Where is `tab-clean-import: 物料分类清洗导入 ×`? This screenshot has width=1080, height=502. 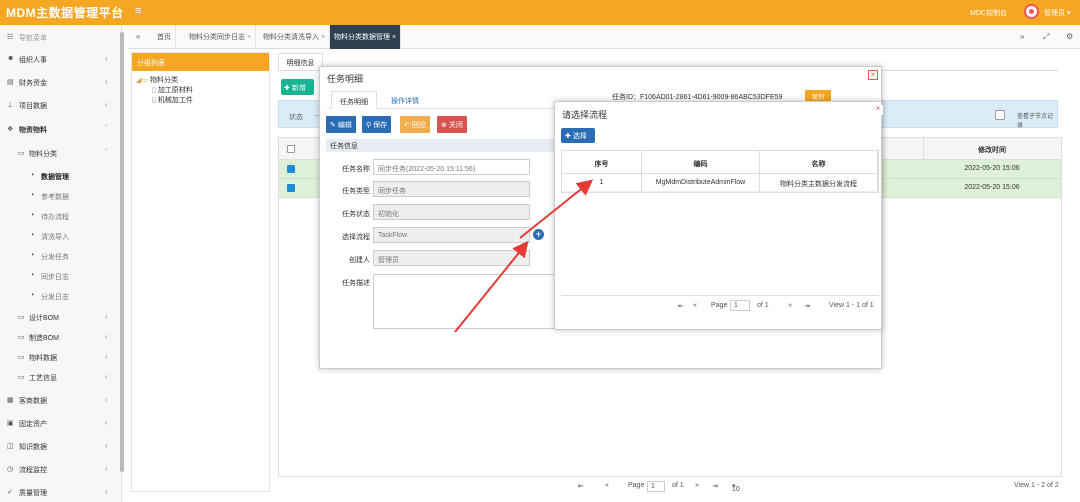
tab-clean-import: 物料分类清洗导入 × is located at coordinates (295, 37).